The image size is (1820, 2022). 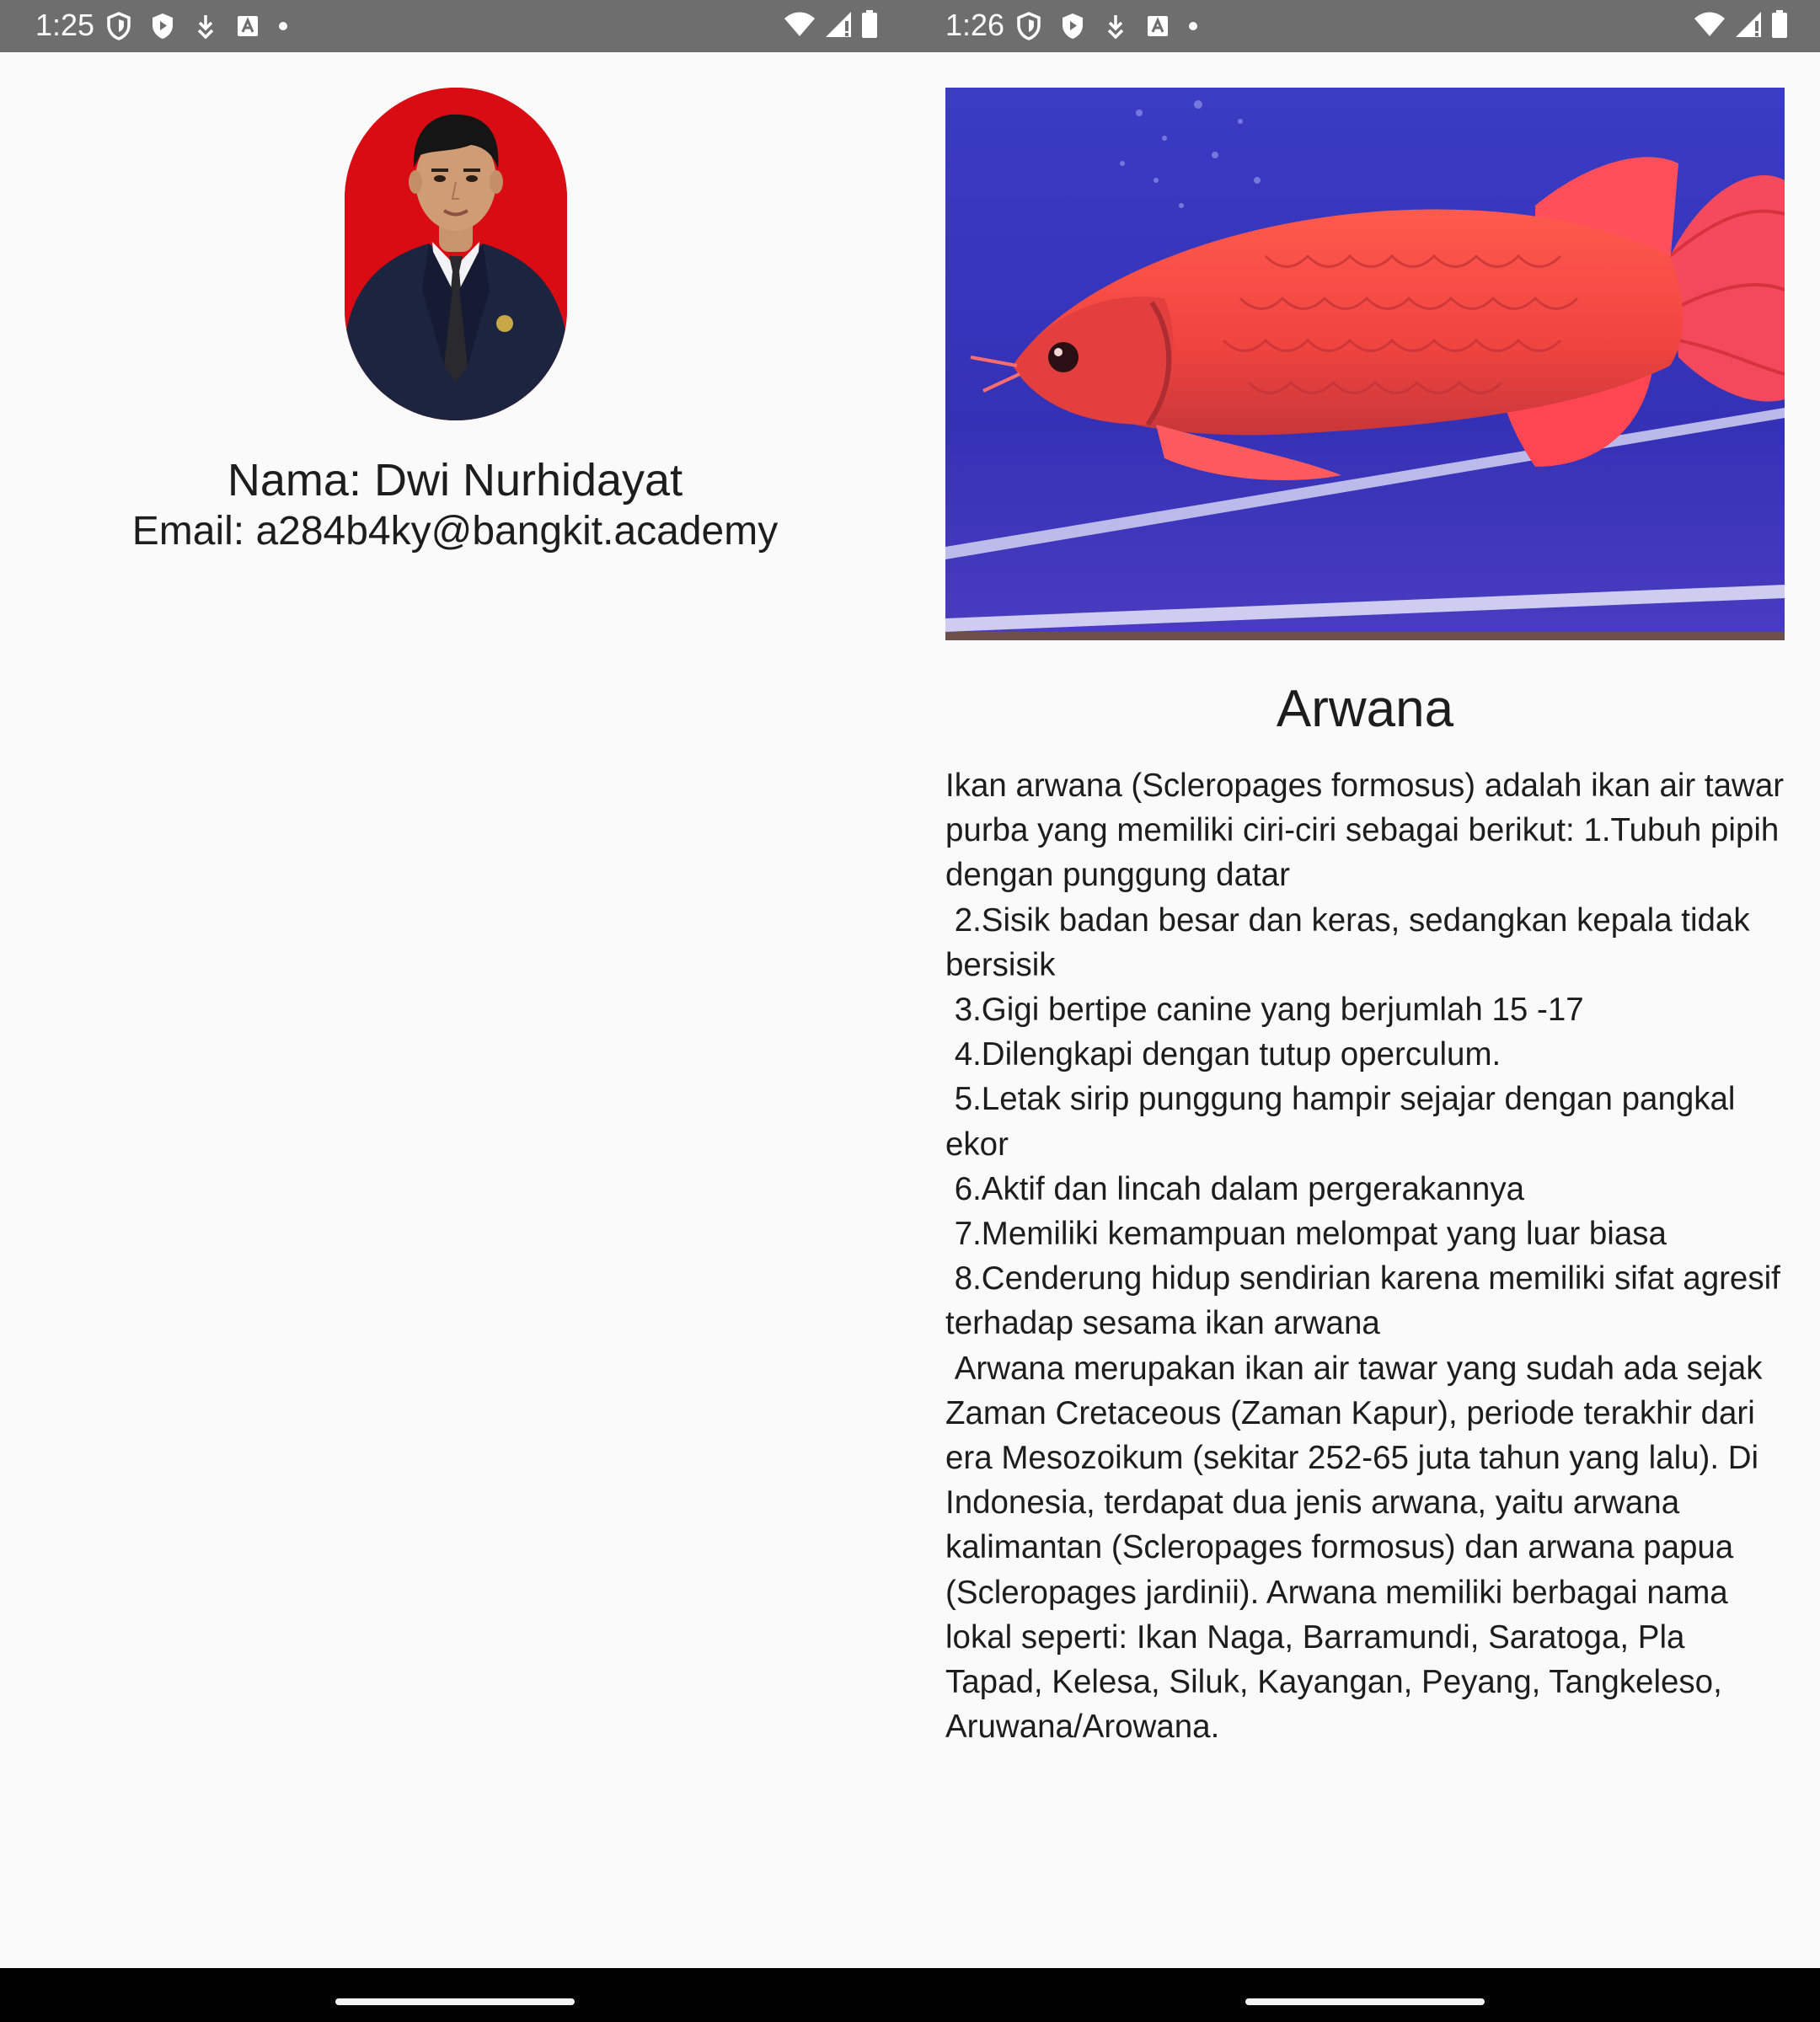 I want to click on profile-email: Email: a284b4ky@bangkit.academy, so click(x=455, y=531).